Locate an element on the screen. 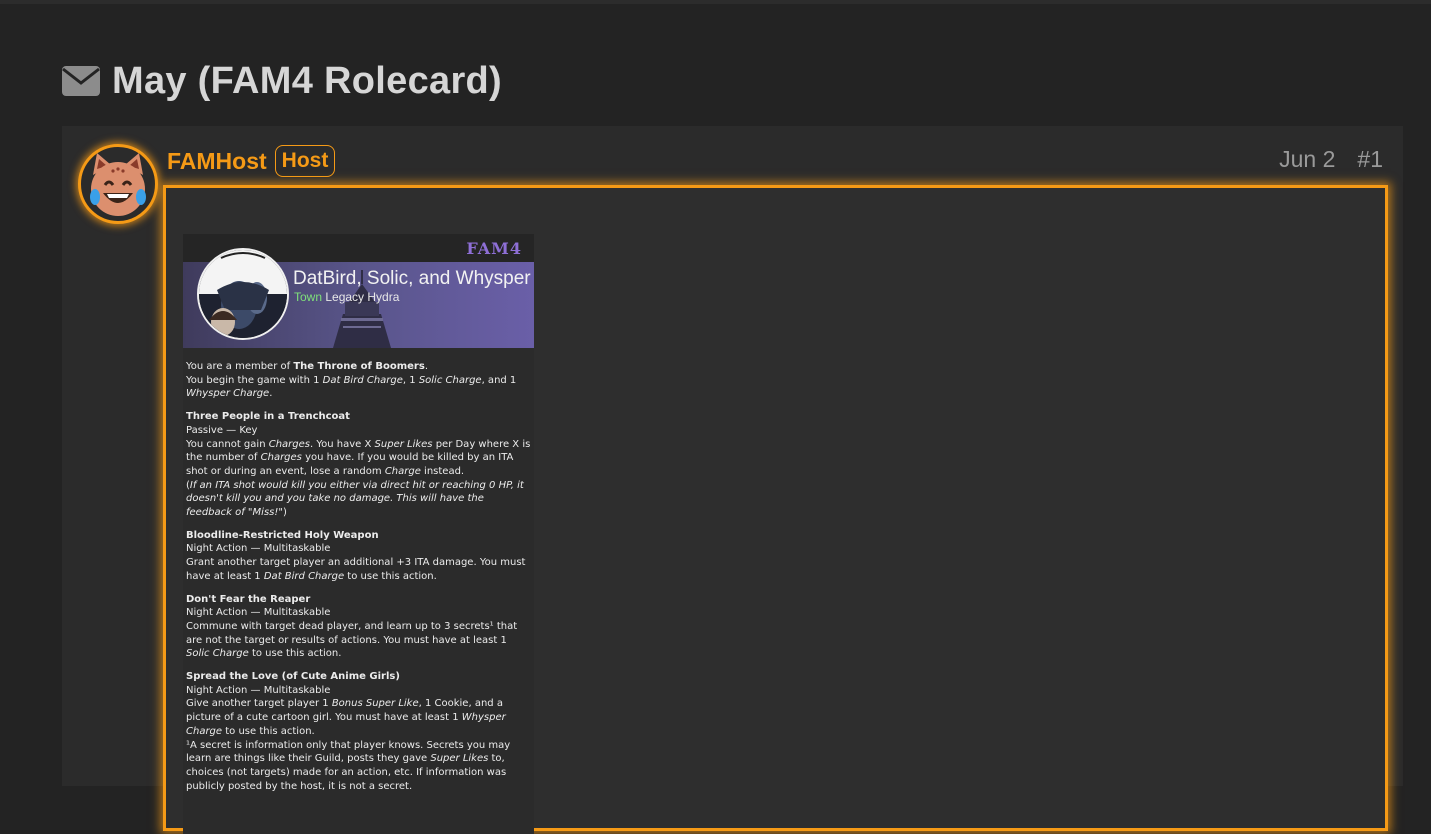 This screenshot has width=1431, height=834. envelope-icon is located at coordinates (81, 81).